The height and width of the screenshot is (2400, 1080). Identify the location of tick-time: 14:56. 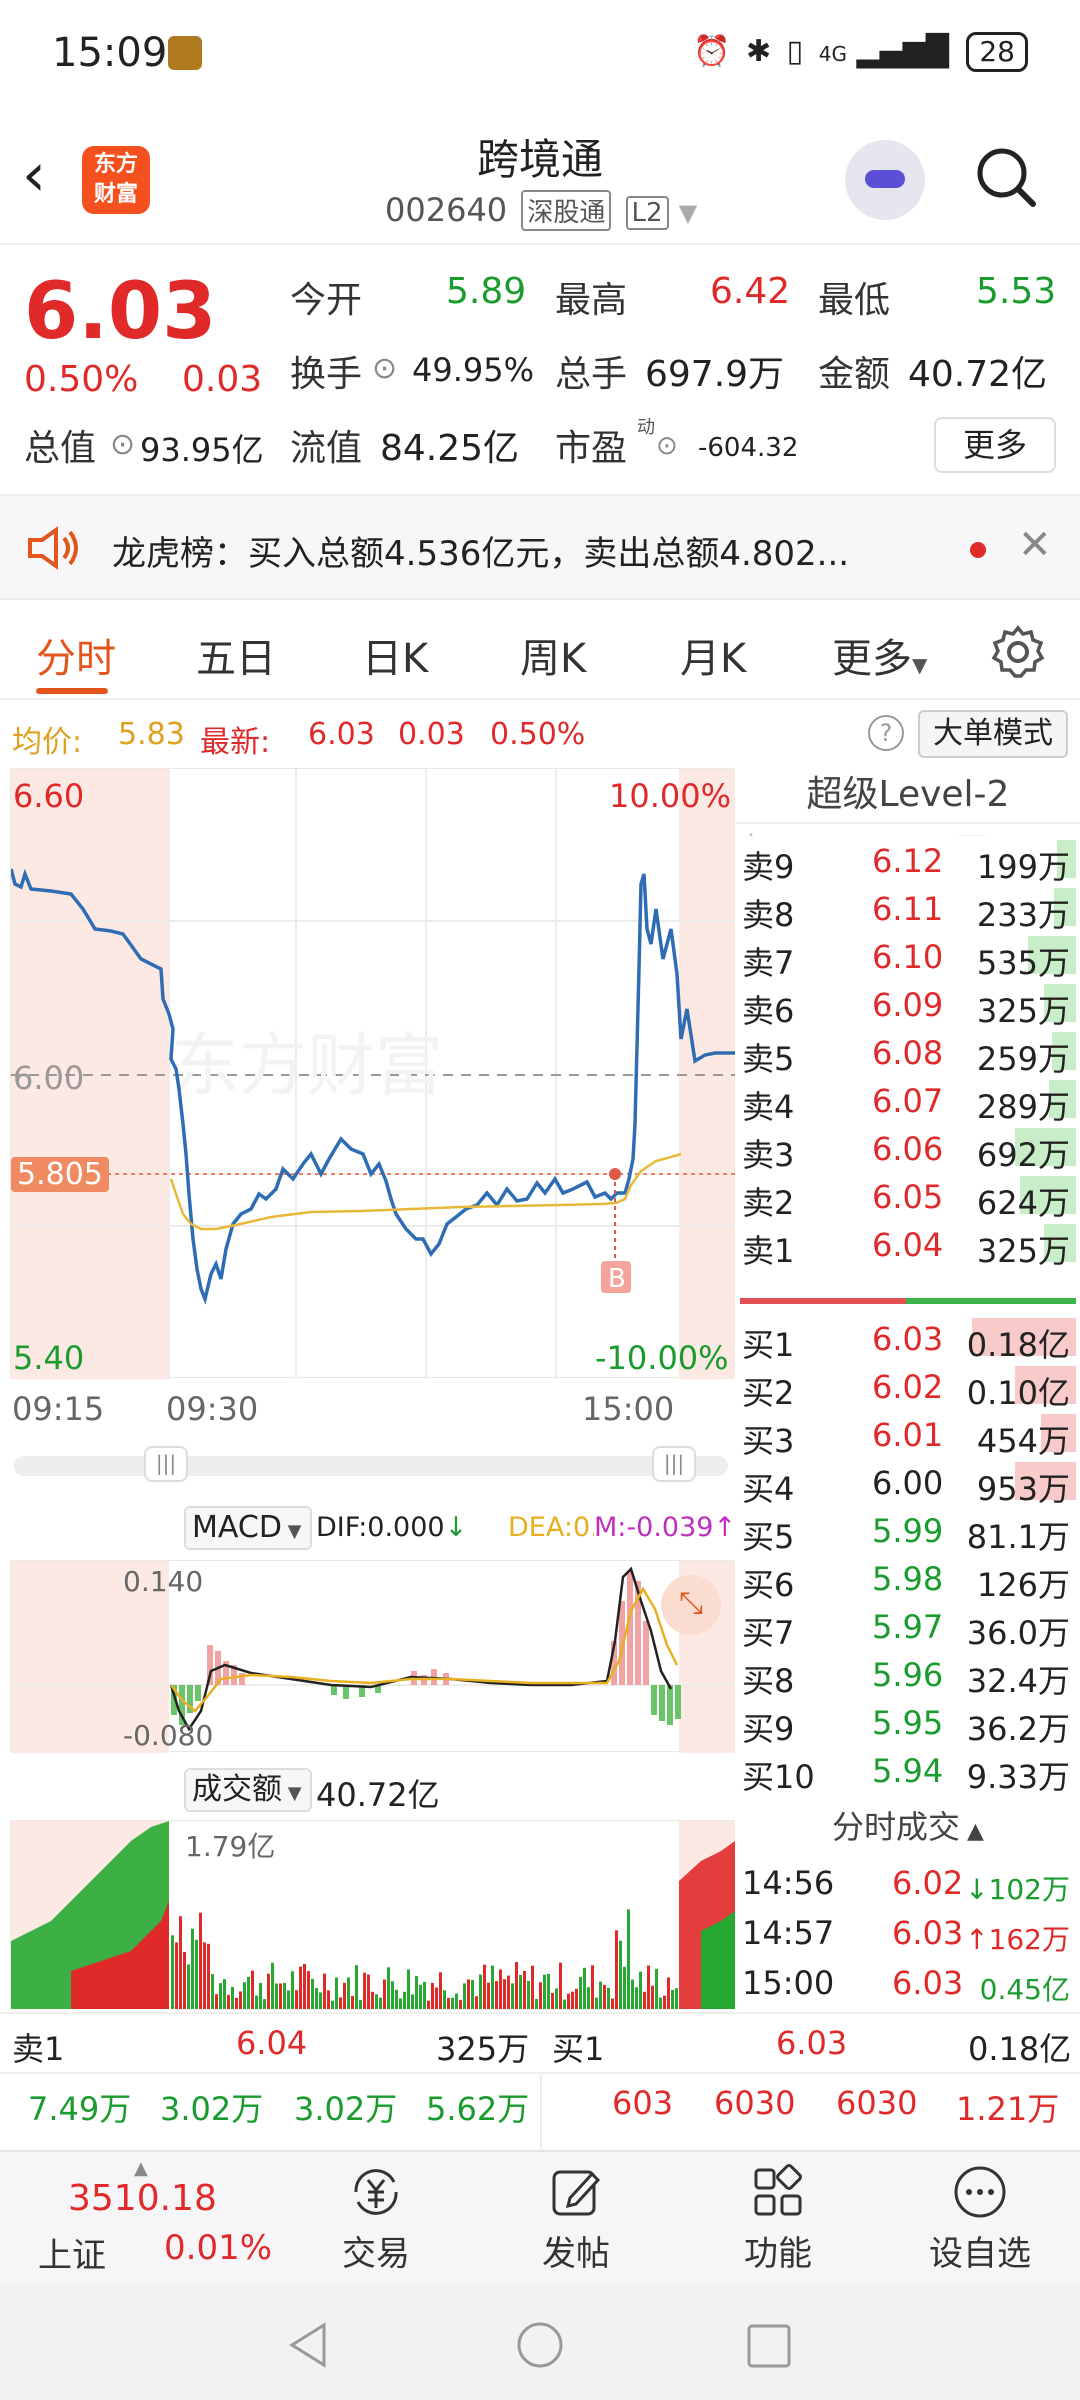
(788, 1883).